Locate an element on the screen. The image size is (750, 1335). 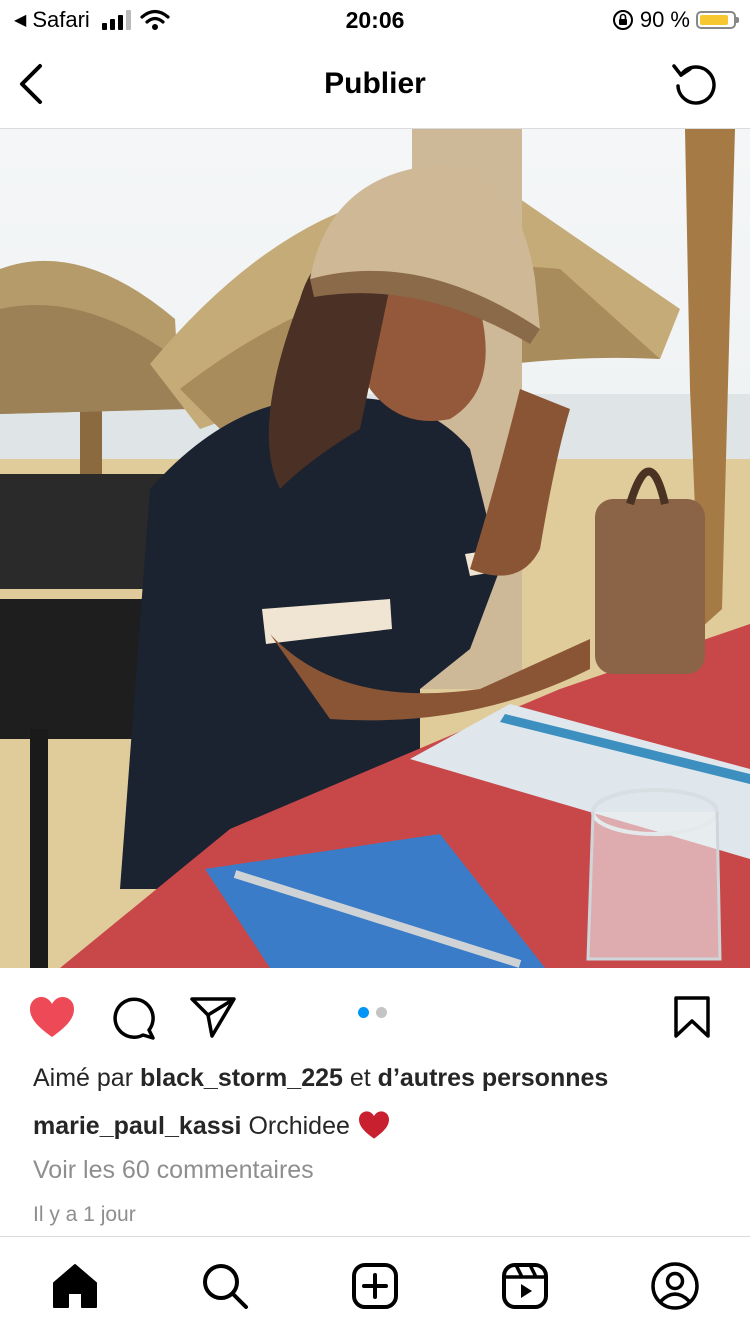
post-timestamp: Il y a 1 jour is located at coordinates (84, 1214).